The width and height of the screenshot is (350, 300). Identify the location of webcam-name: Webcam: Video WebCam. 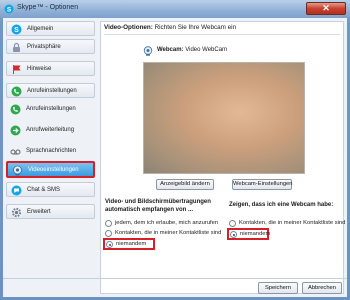
(192, 50).